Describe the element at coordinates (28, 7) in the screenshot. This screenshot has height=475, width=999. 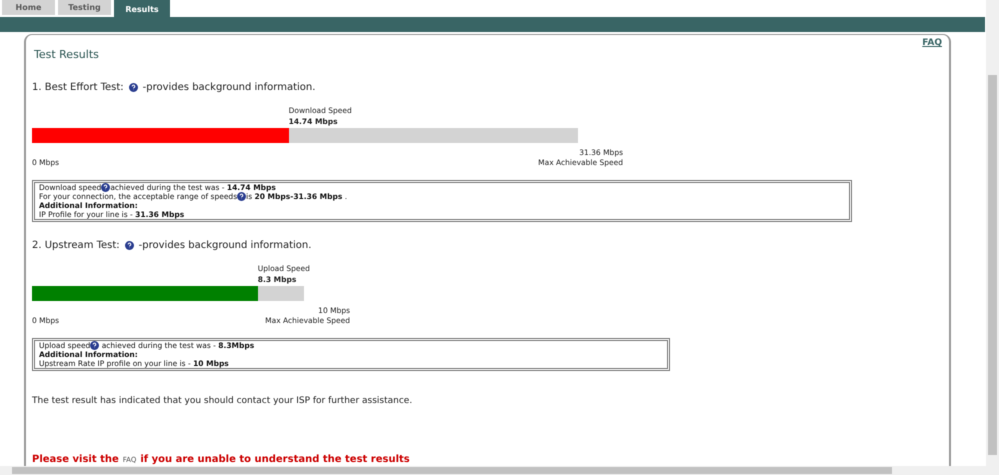
I see `nav-tab: Home` at that location.